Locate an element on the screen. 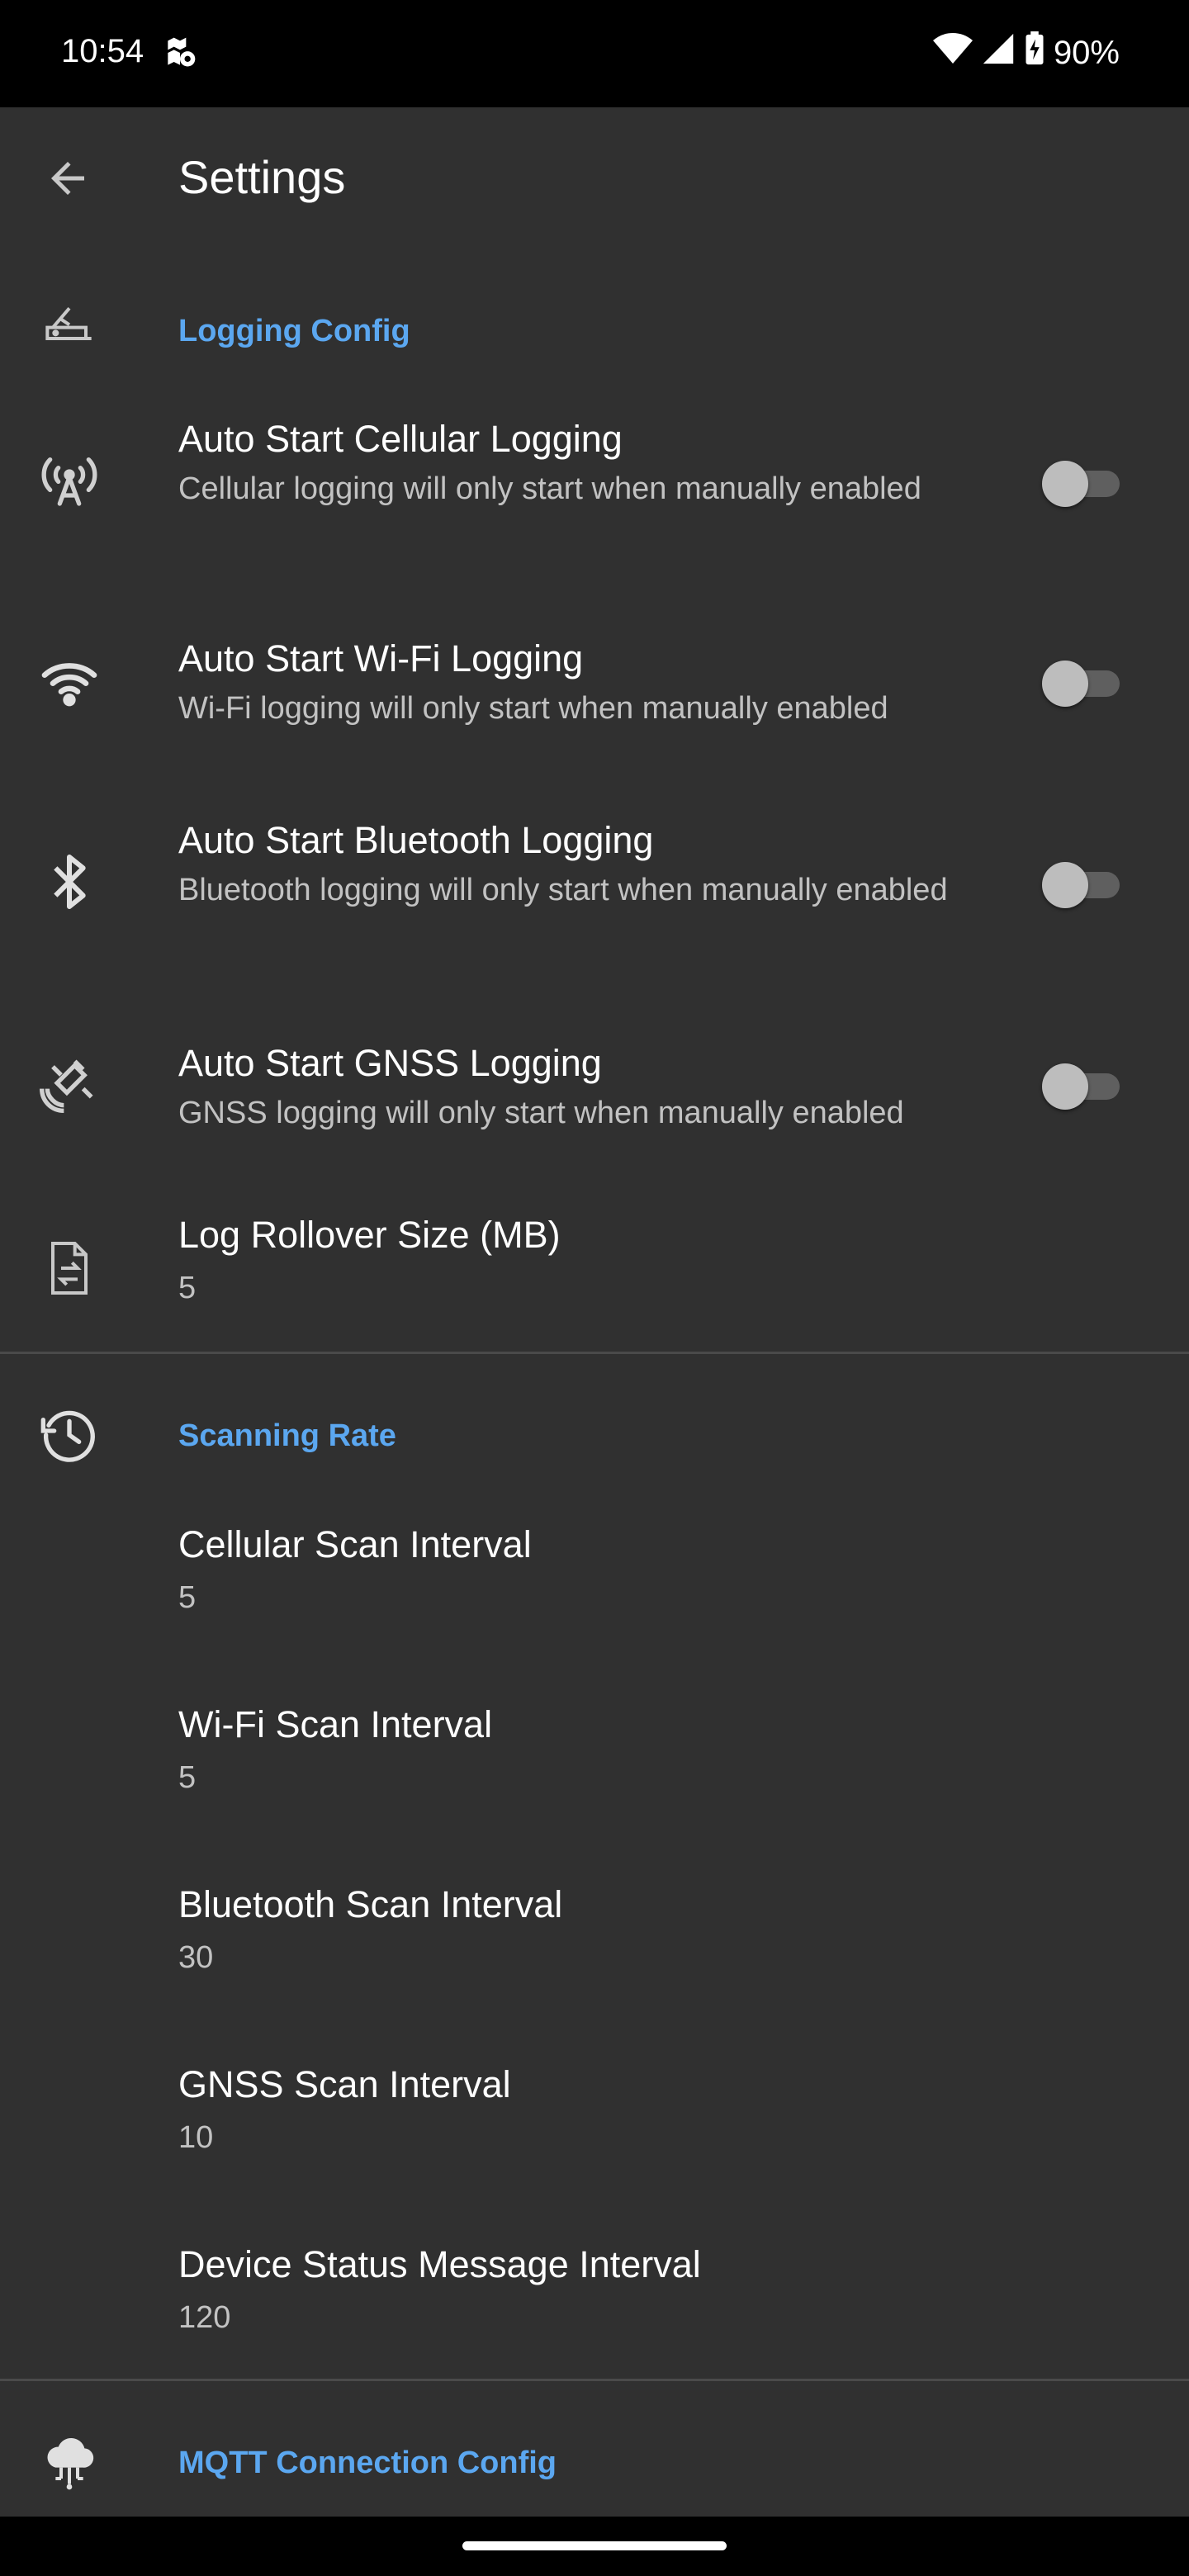  pref-value: 10 is located at coordinates (196, 2137).